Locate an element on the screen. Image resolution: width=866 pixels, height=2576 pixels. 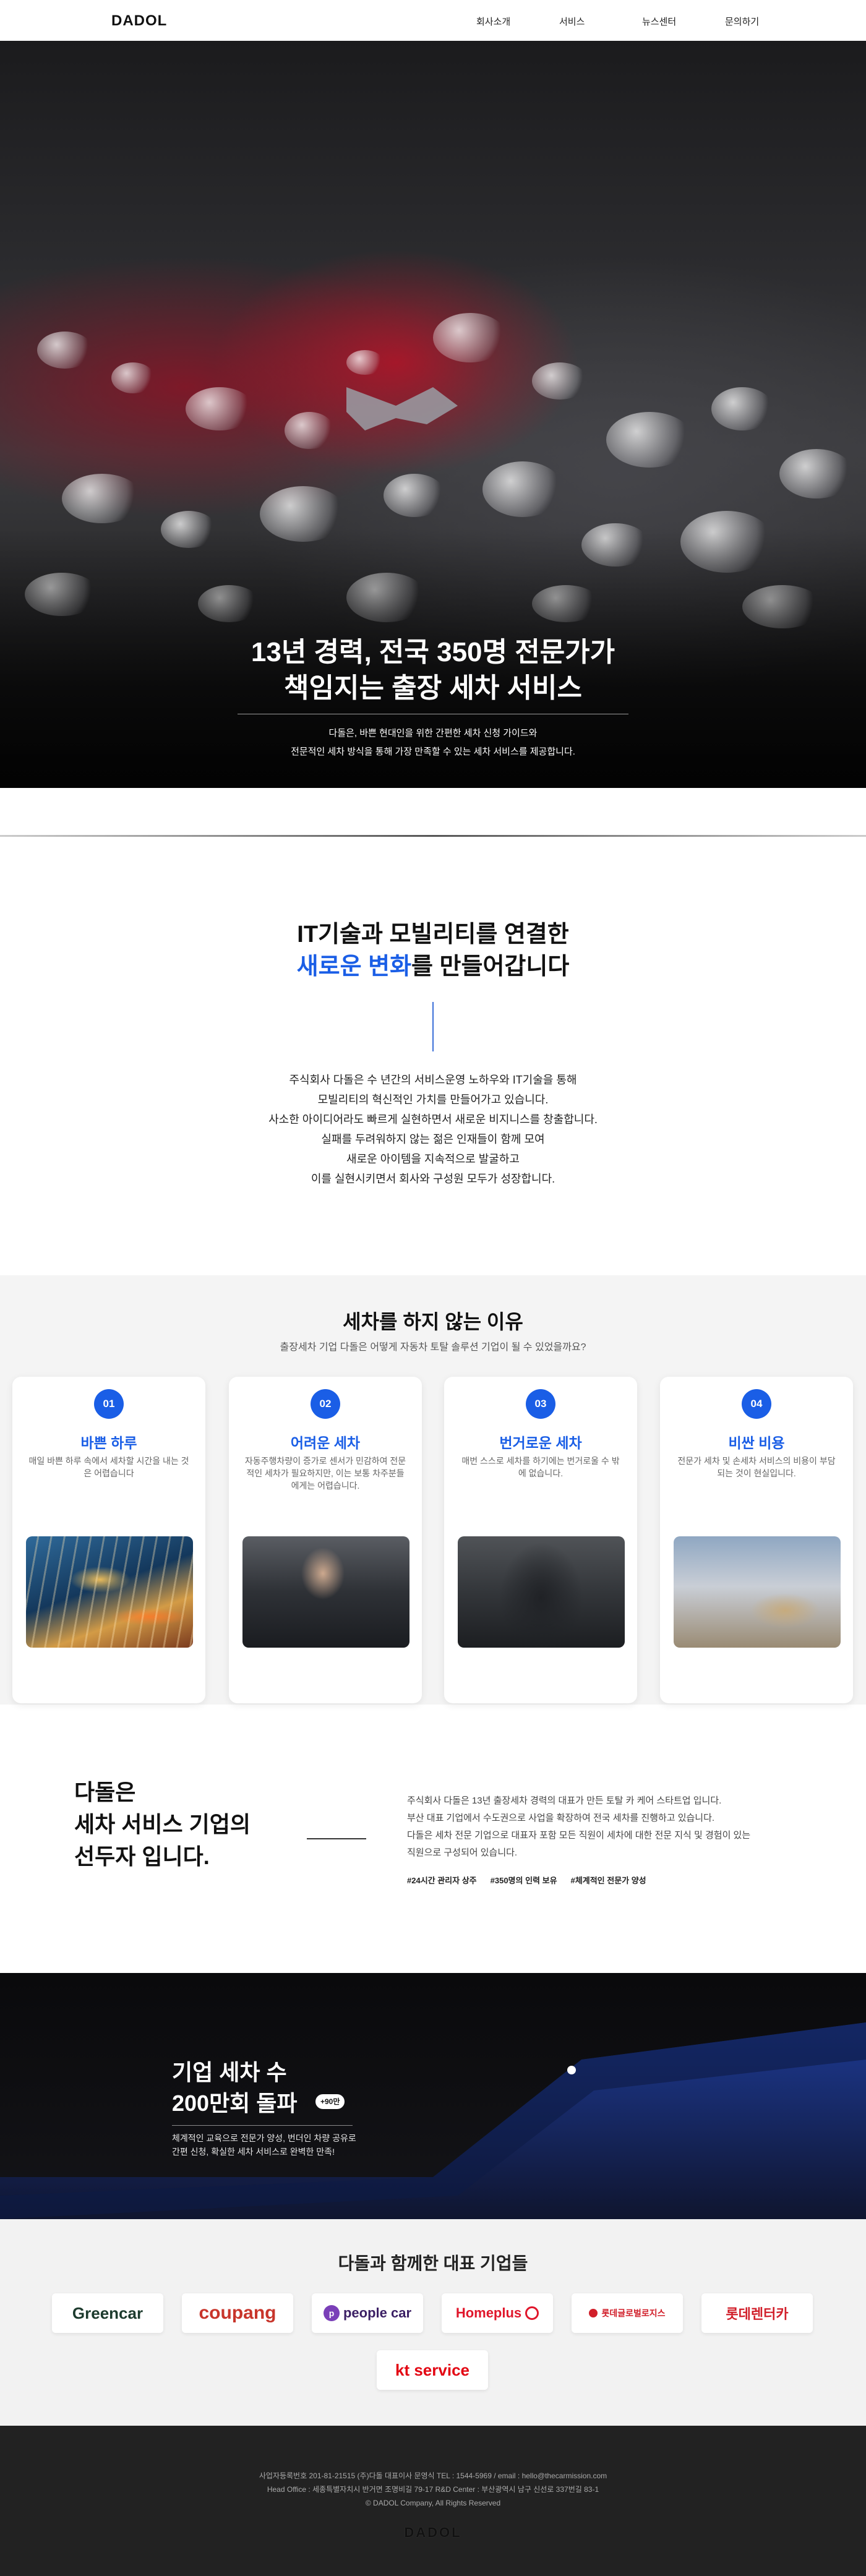
card-desc: 매일 바쁜 하루 속에서 세차할 시간을 내는 것은 어렵습니다 is located at coordinates (108, 1467).